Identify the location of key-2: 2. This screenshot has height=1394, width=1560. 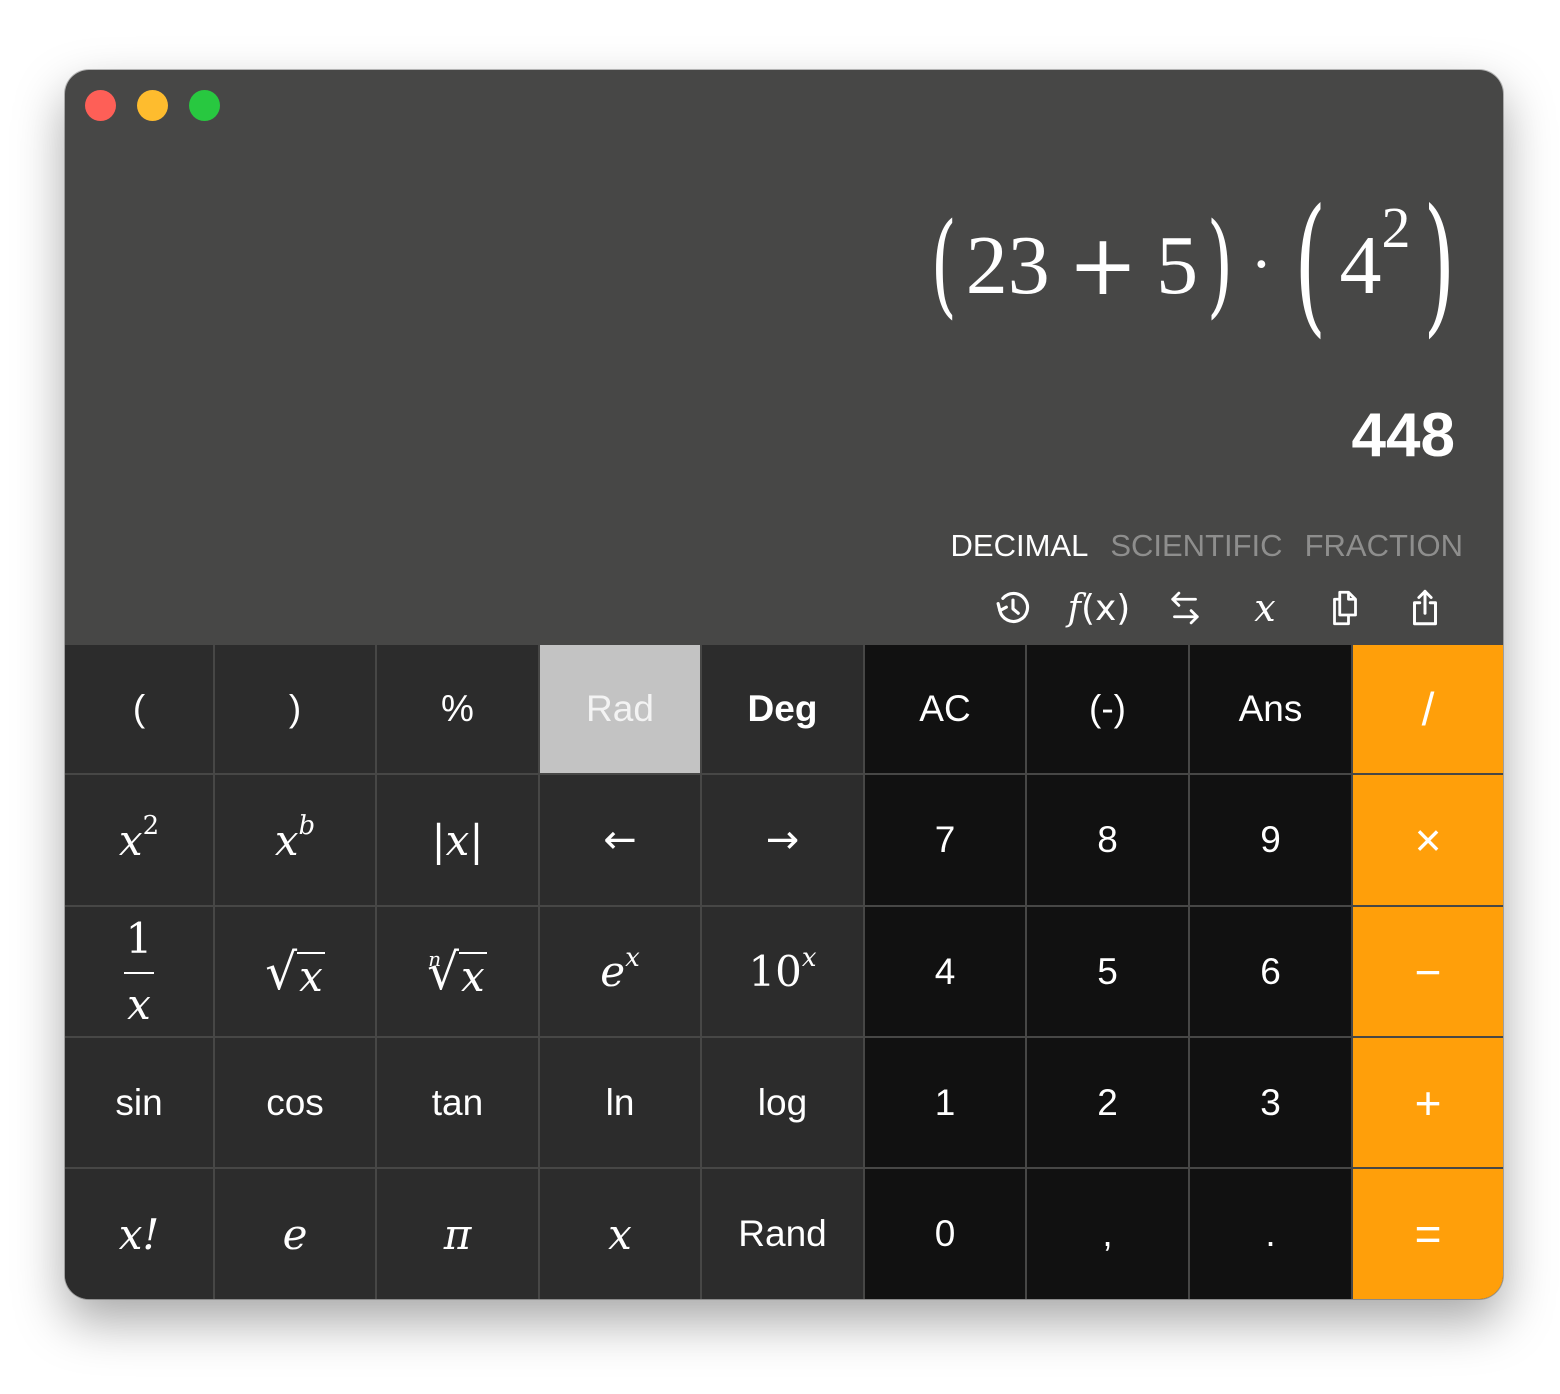
(1108, 1103).